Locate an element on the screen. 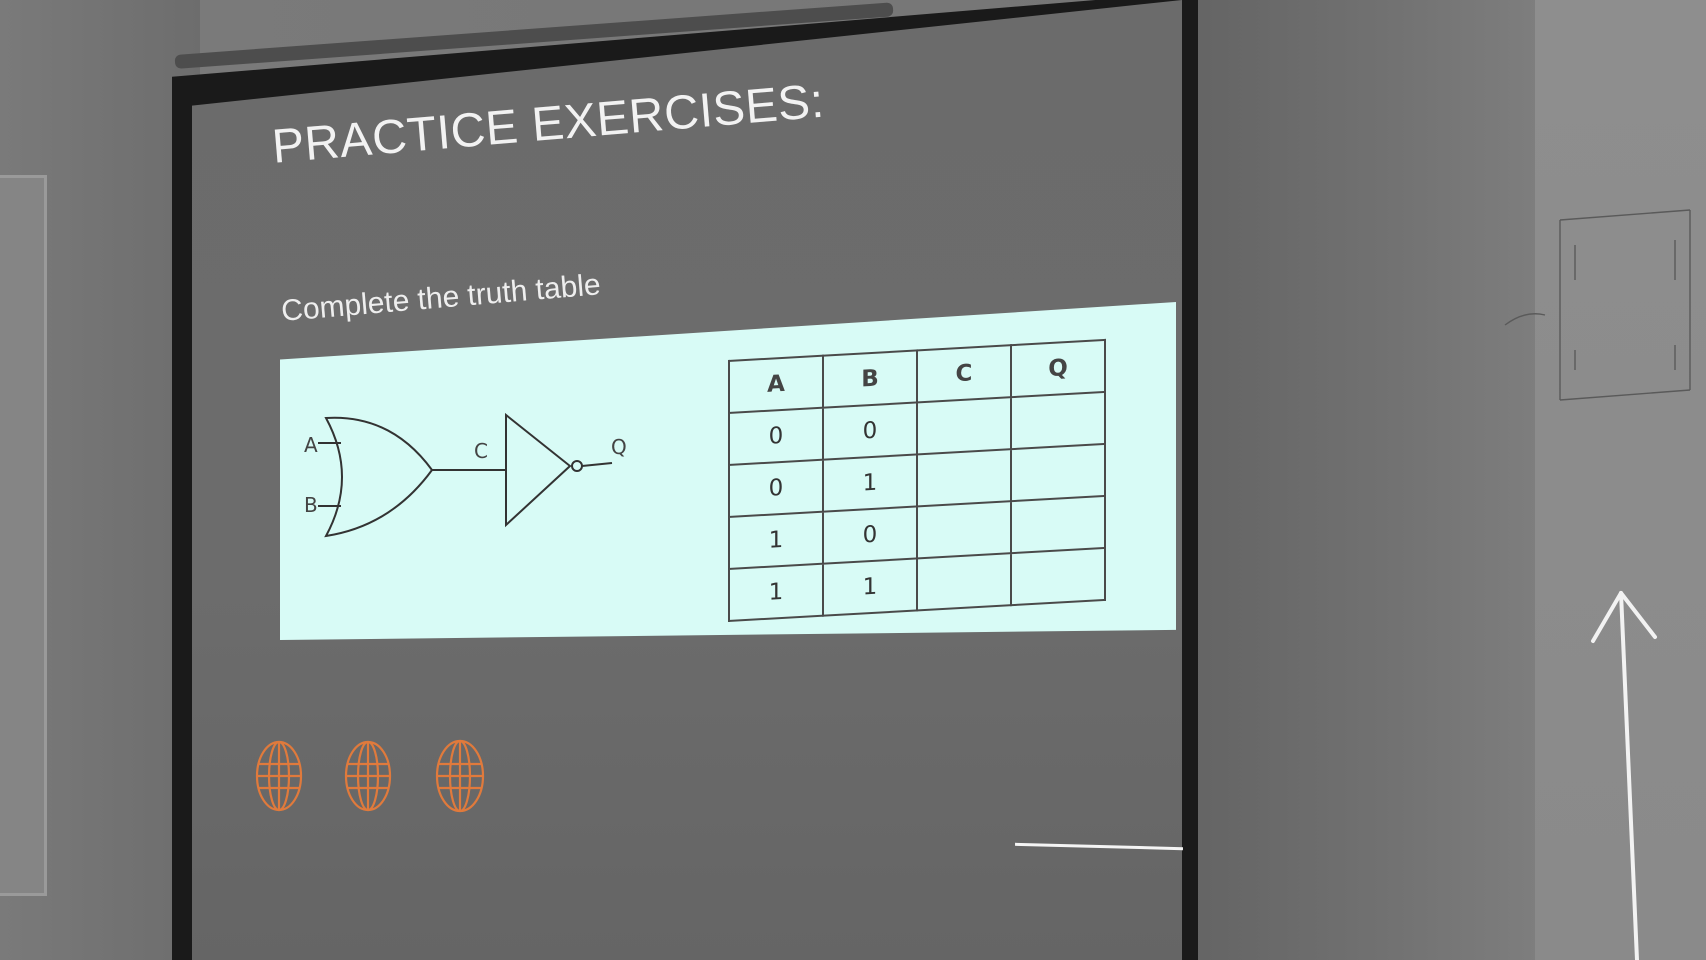 This screenshot has height=960, width=1706. label-input-b: B is located at coordinates (311, 505).